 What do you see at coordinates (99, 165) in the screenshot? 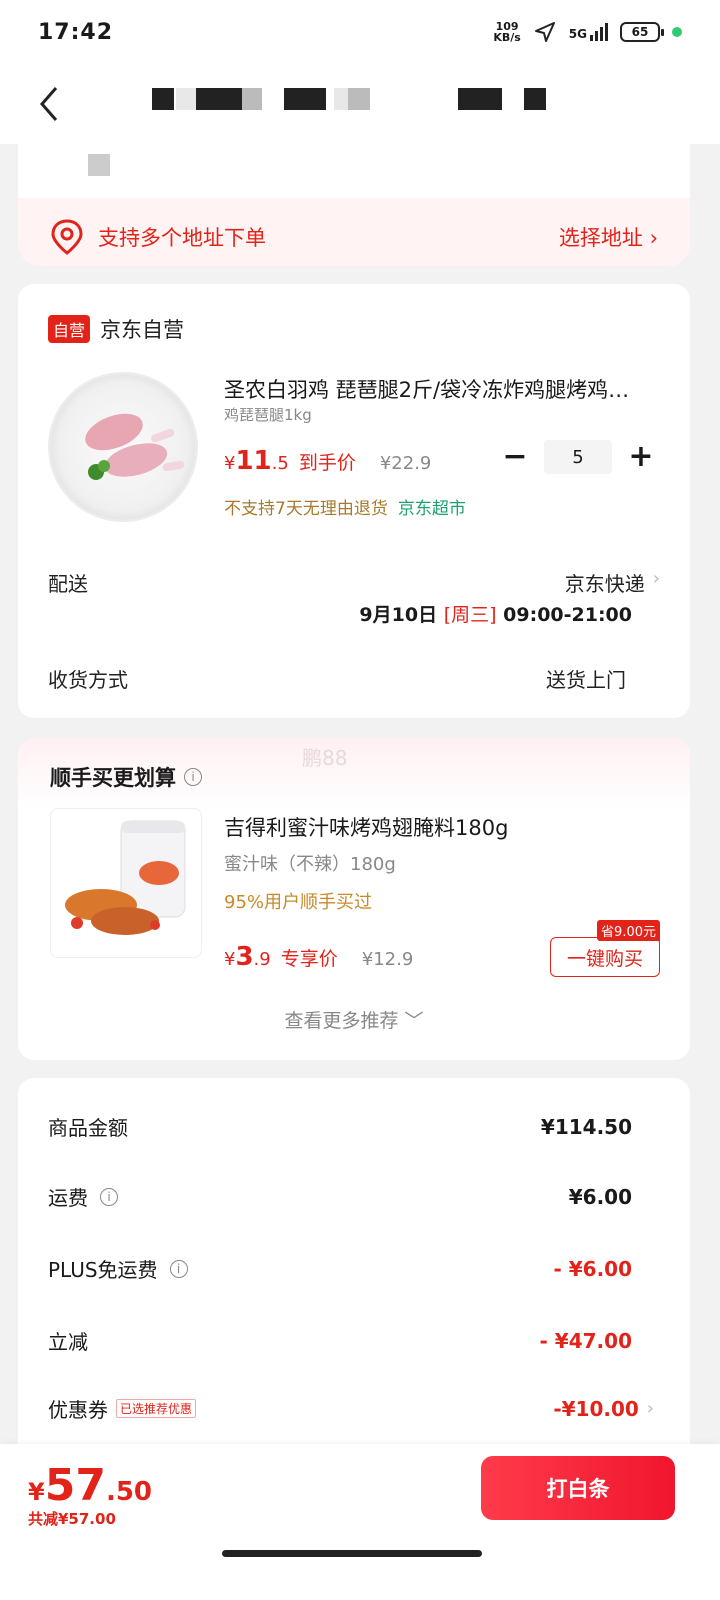
I see `masked-address` at bounding box center [99, 165].